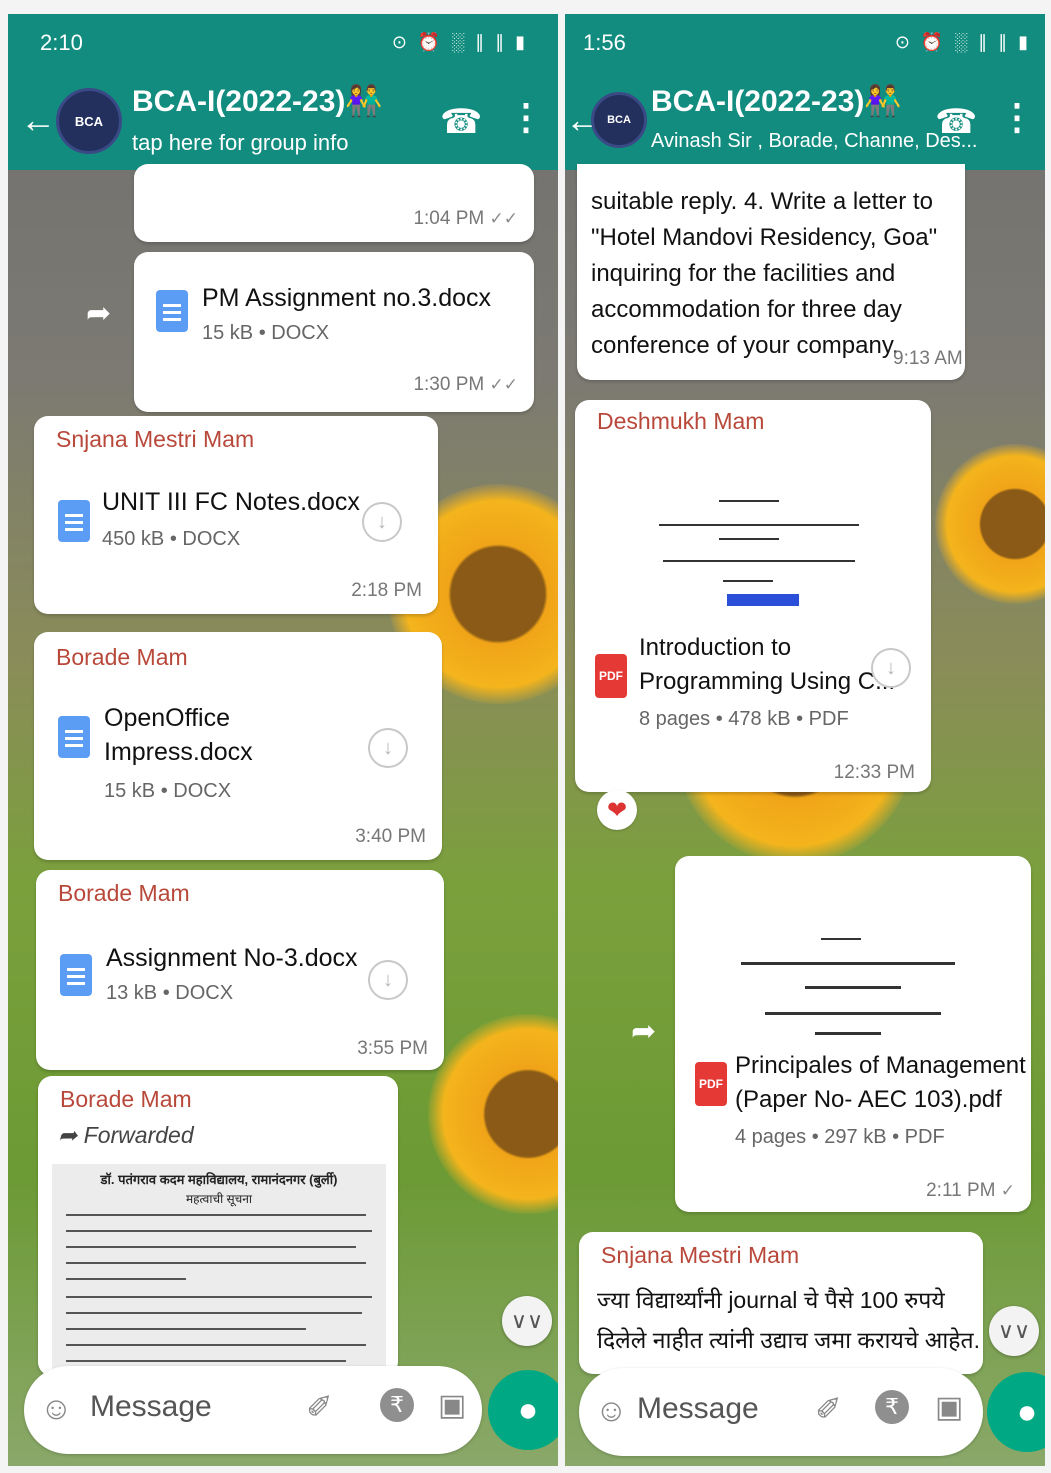 This screenshot has width=1051, height=1473. What do you see at coordinates (715, 647) in the screenshot?
I see `file-name: Introduction to` at bounding box center [715, 647].